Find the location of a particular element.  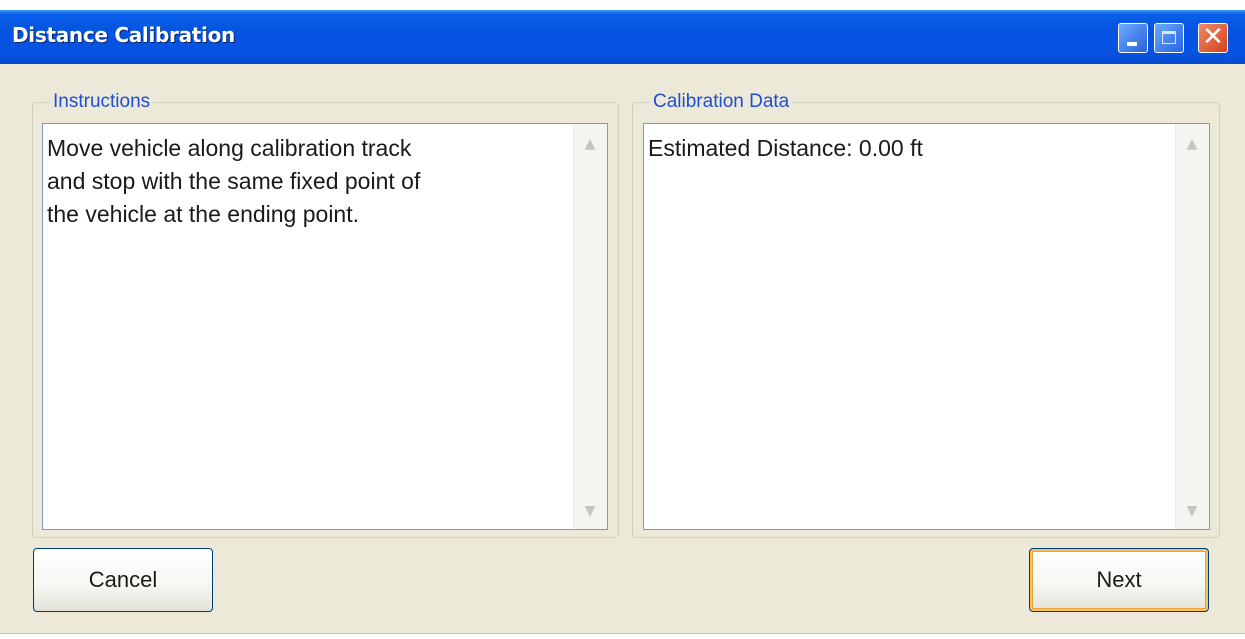

calibration-data-legend: Calibration Data is located at coordinates (721, 102).